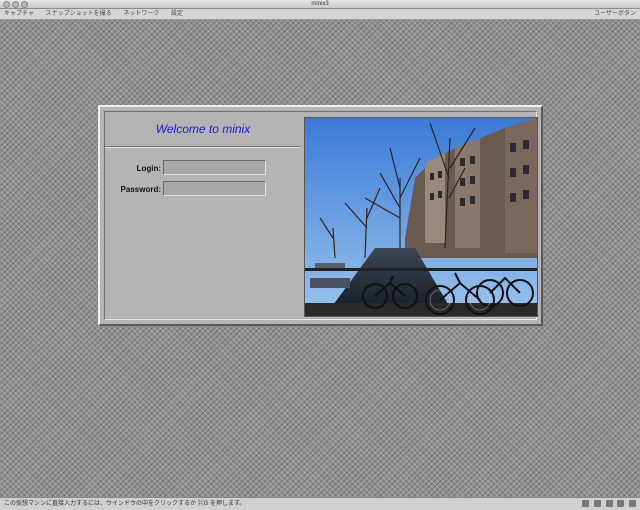 The width and height of the screenshot is (640, 510). What do you see at coordinates (19, 14) in the screenshot?
I see `toolbar-item-capture: キャプチャ` at bounding box center [19, 14].